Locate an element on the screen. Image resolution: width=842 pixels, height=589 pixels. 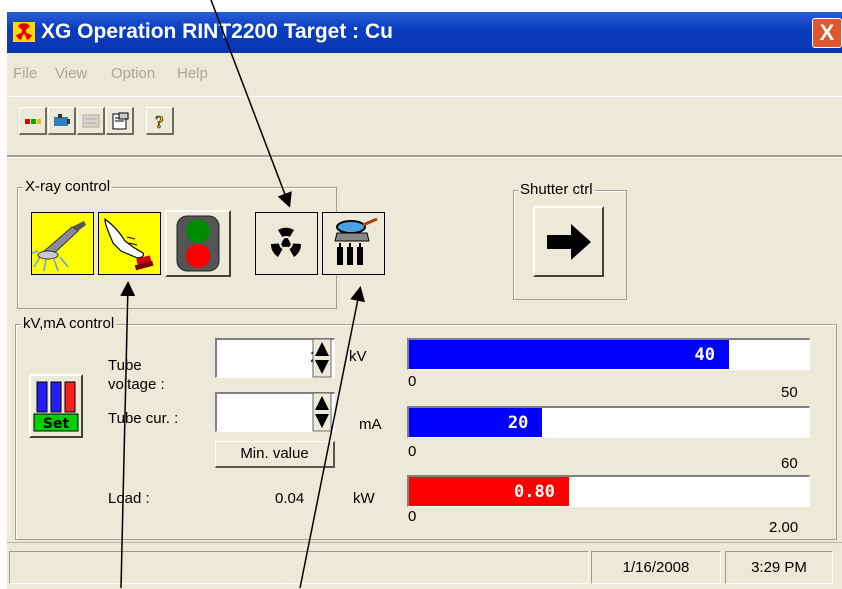
kv-bar-fill: 40 is located at coordinates (569, 354).